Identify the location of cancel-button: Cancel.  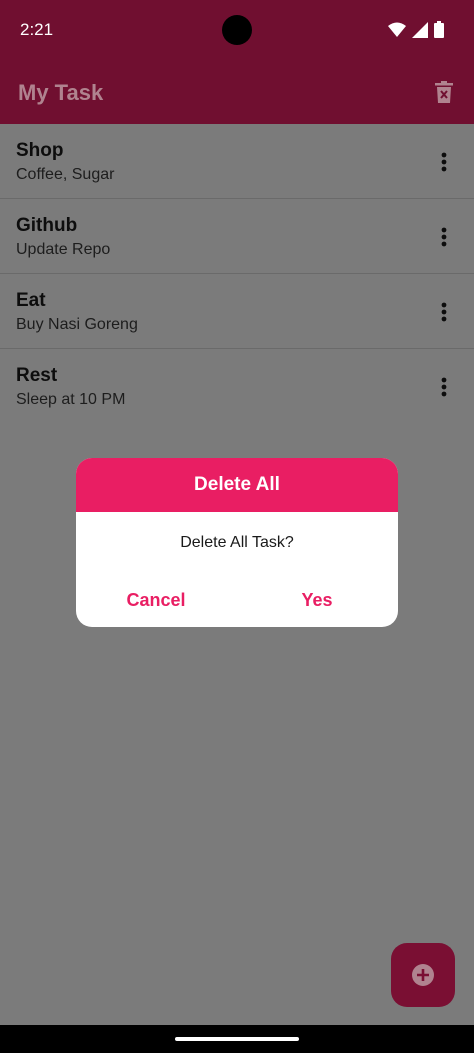
(156, 600).